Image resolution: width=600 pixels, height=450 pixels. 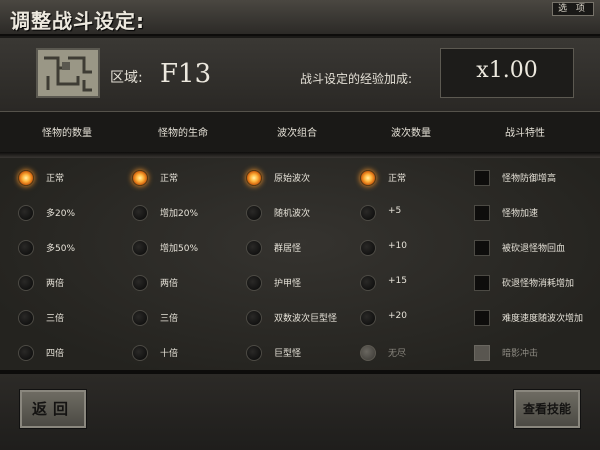 What do you see at coordinates (72, 178) in the screenshot?
I see `monster-count-option: 正常` at bounding box center [72, 178].